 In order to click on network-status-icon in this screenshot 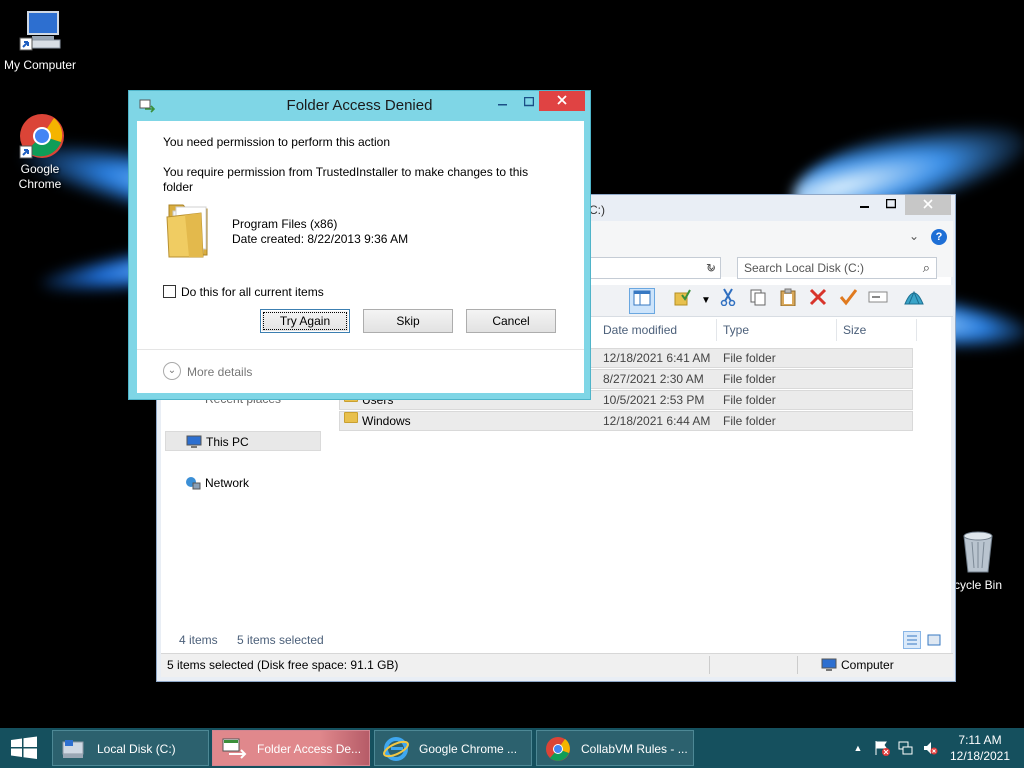, I will do `click(906, 748)`.